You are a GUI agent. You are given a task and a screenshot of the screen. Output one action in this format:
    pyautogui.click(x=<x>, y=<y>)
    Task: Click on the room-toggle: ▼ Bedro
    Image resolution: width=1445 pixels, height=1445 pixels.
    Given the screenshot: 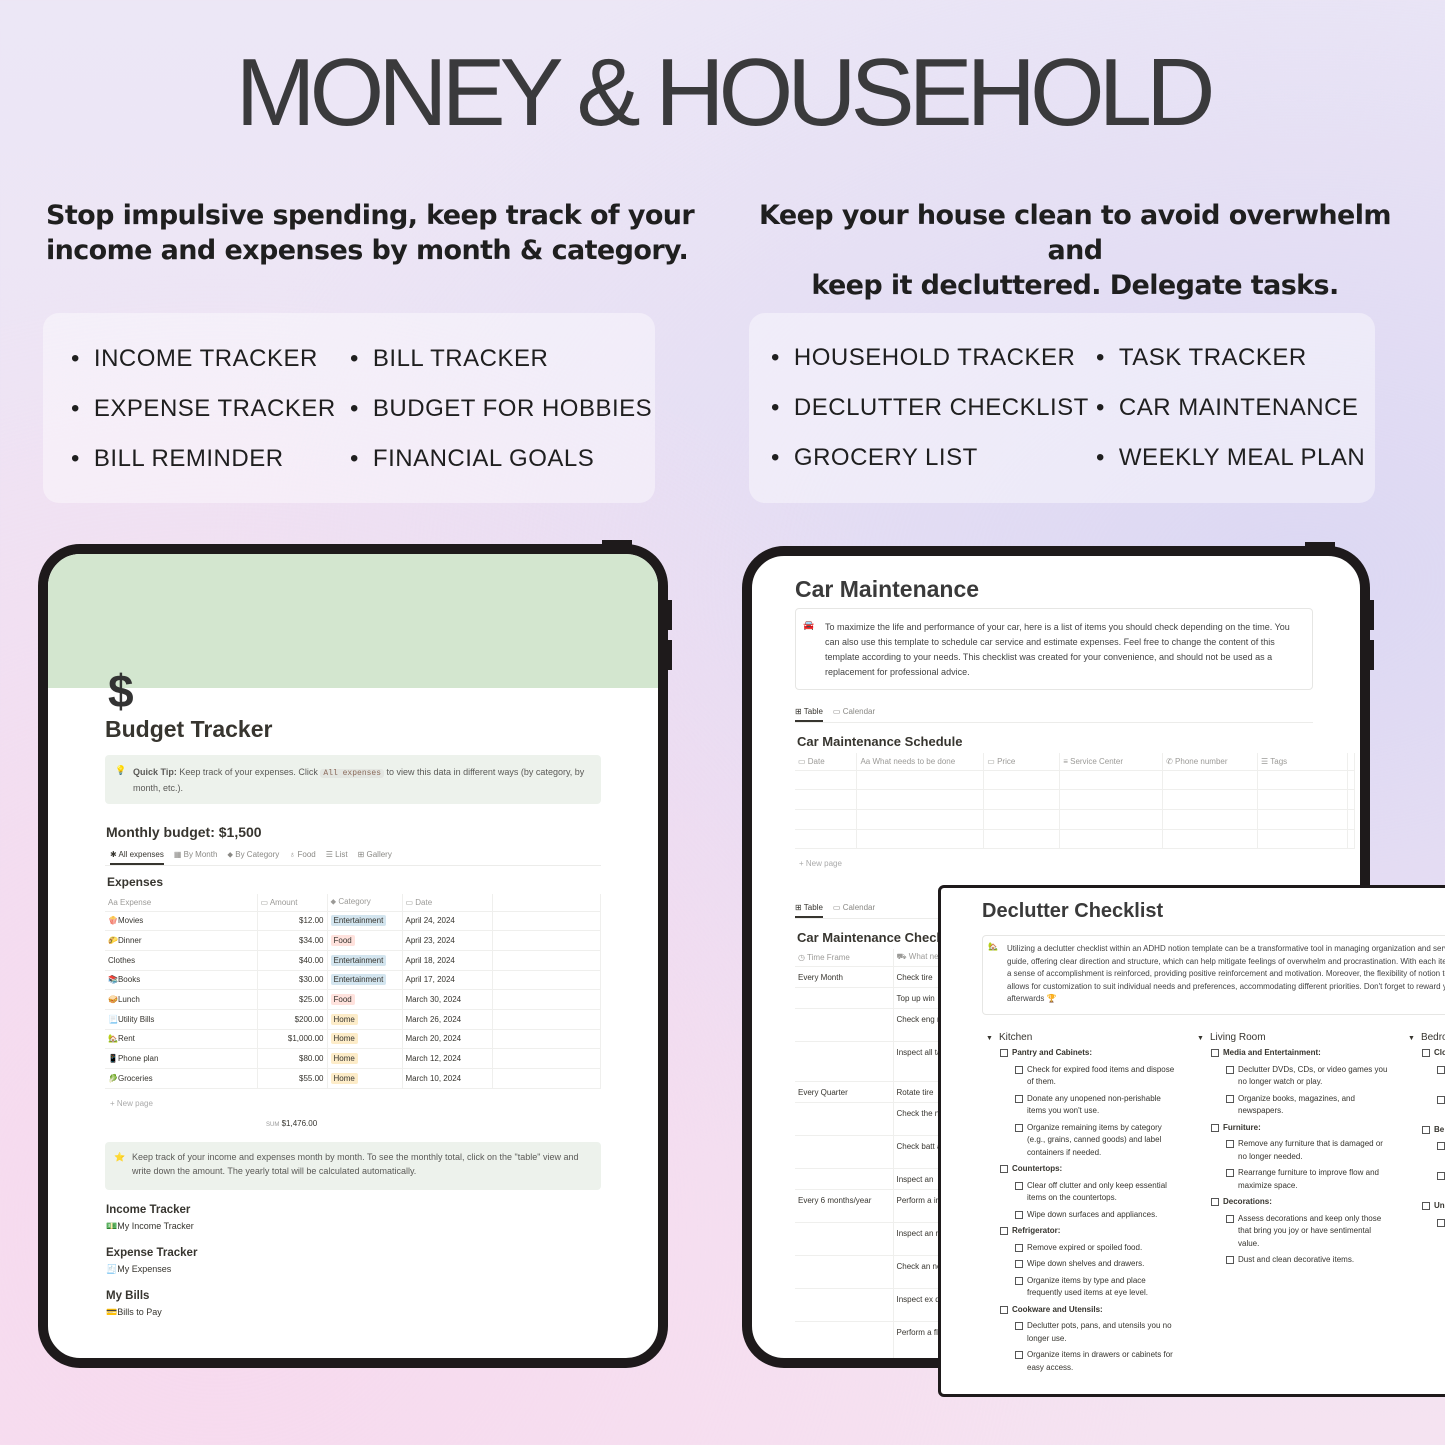 What is the action you would take?
    pyautogui.click(x=1426, y=1037)
    